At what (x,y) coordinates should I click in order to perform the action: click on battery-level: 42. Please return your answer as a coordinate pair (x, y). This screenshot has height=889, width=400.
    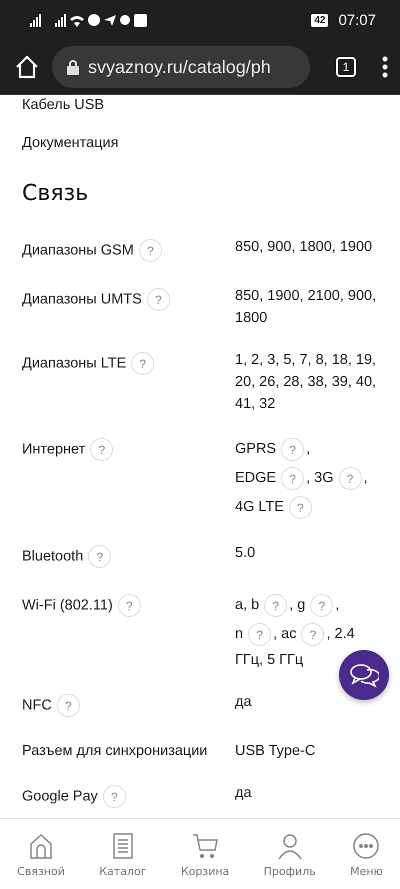
    Looking at the image, I should click on (319, 20).